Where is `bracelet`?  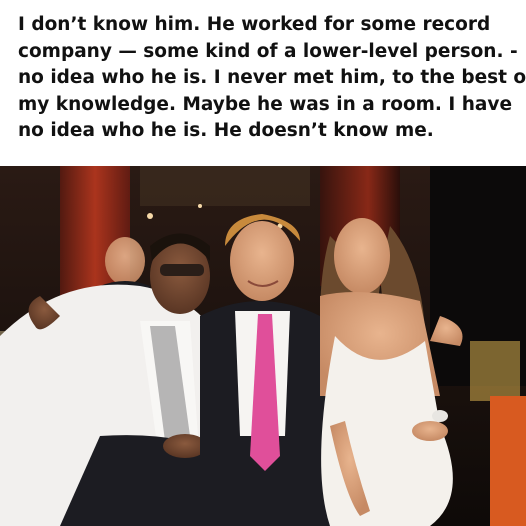 bracelet is located at coordinates (440, 416).